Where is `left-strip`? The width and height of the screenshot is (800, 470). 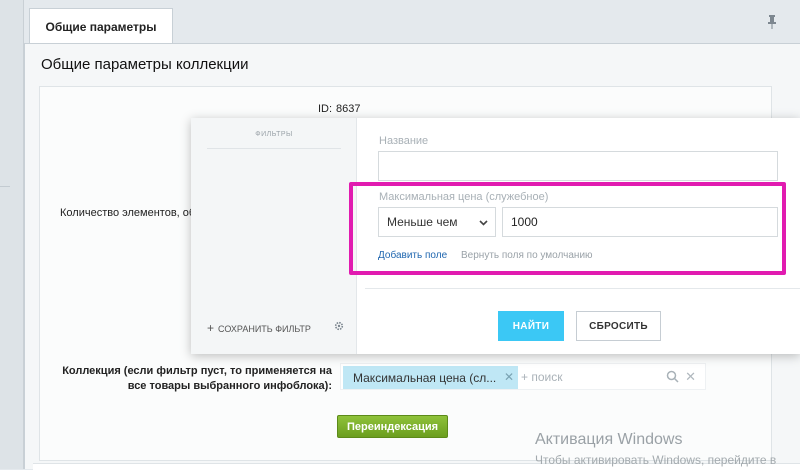 left-strip is located at coordinates (12, 234).